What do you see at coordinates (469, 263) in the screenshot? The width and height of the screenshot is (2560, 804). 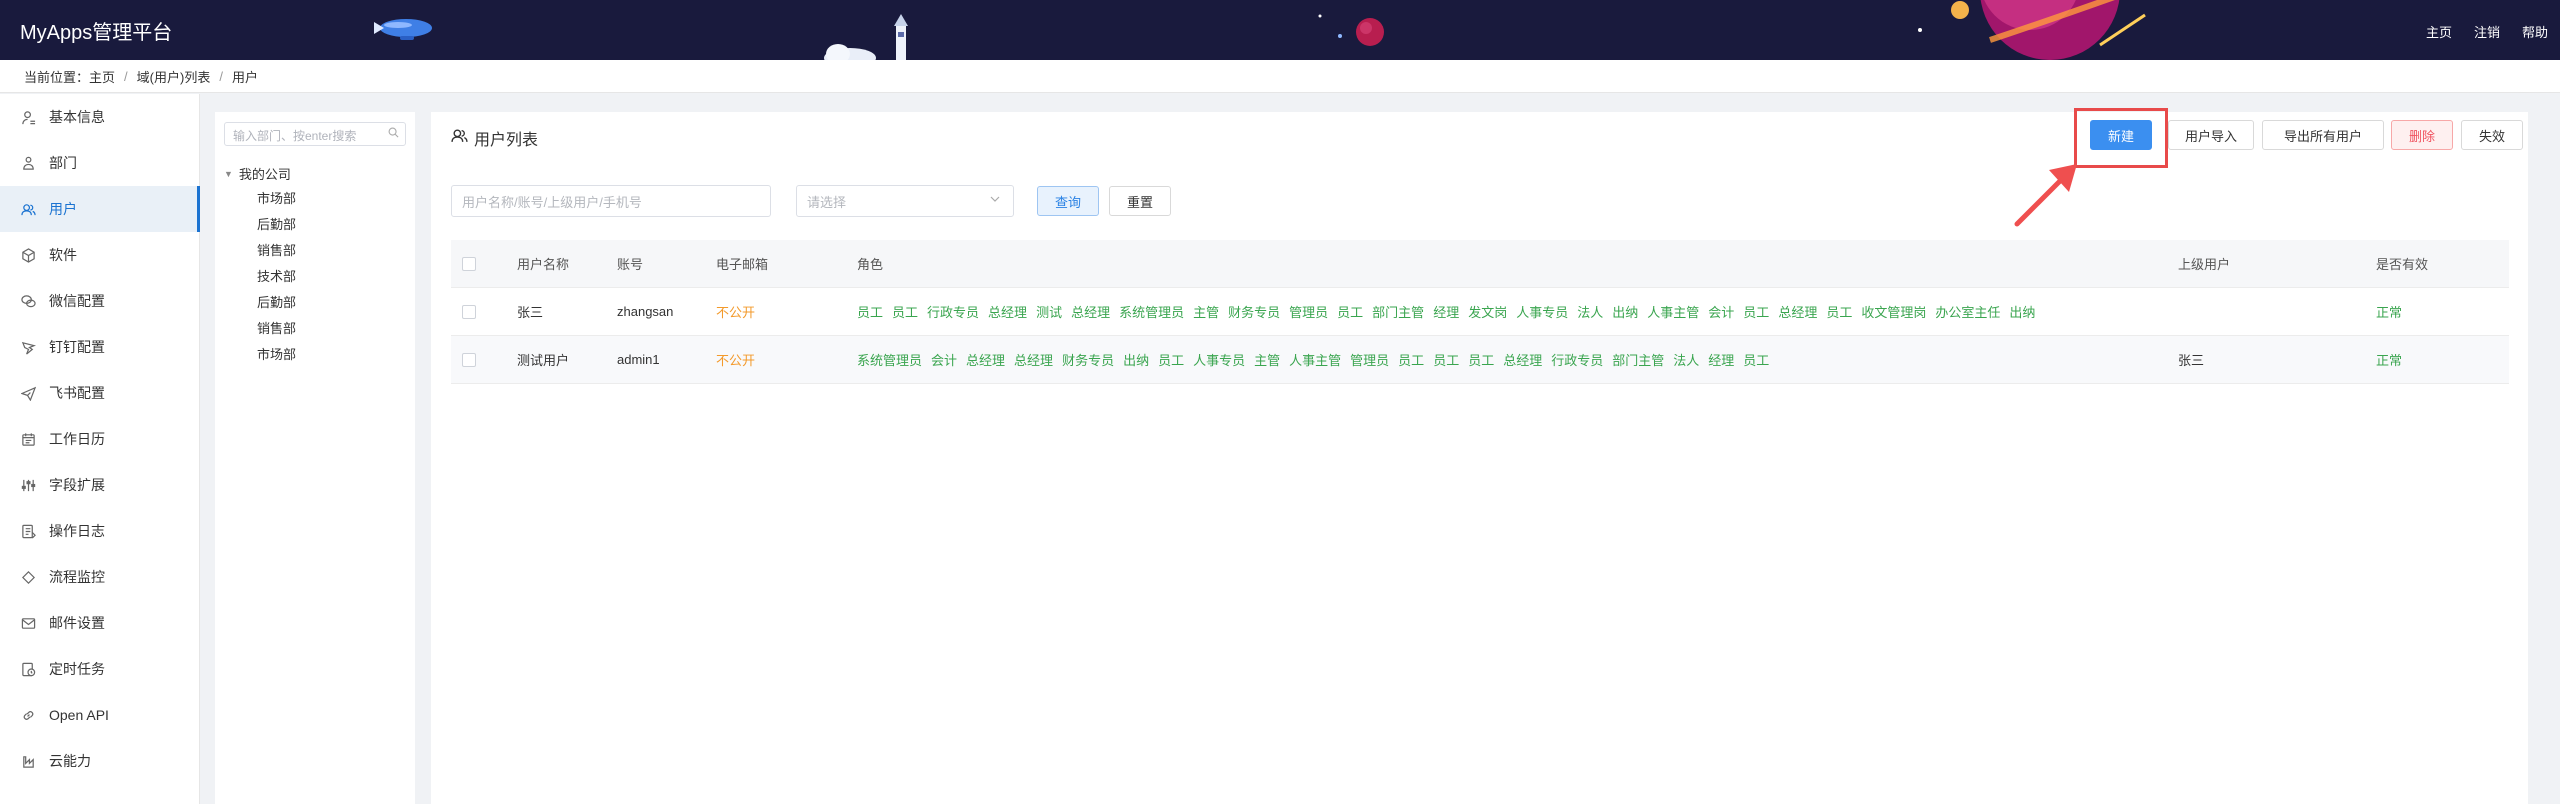 I see `select-all-checkbox` at bounding box center [469, 263].